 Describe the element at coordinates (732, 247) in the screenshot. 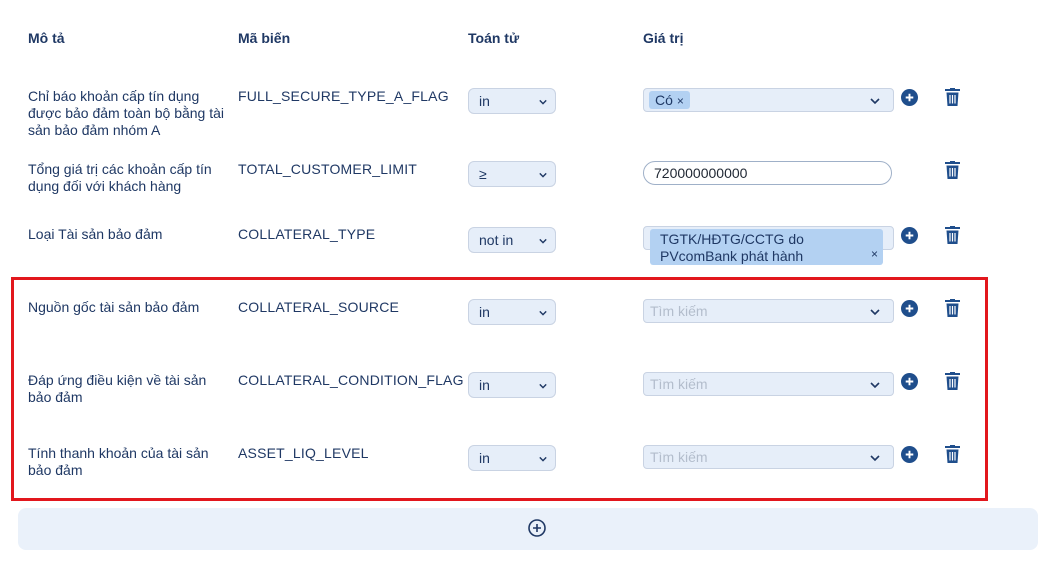

I see `value-tag-label: TGTK/HĐTG/CCTG do PVcomBank phát hành` at that location.